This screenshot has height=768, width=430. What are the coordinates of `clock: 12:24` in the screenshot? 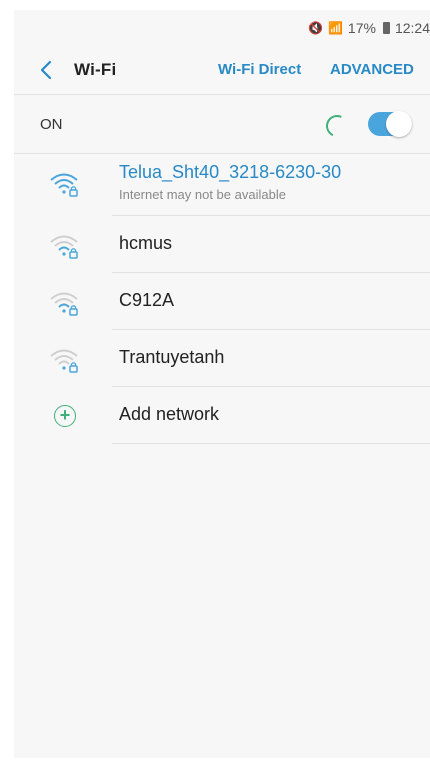 It's located at (412, 28).